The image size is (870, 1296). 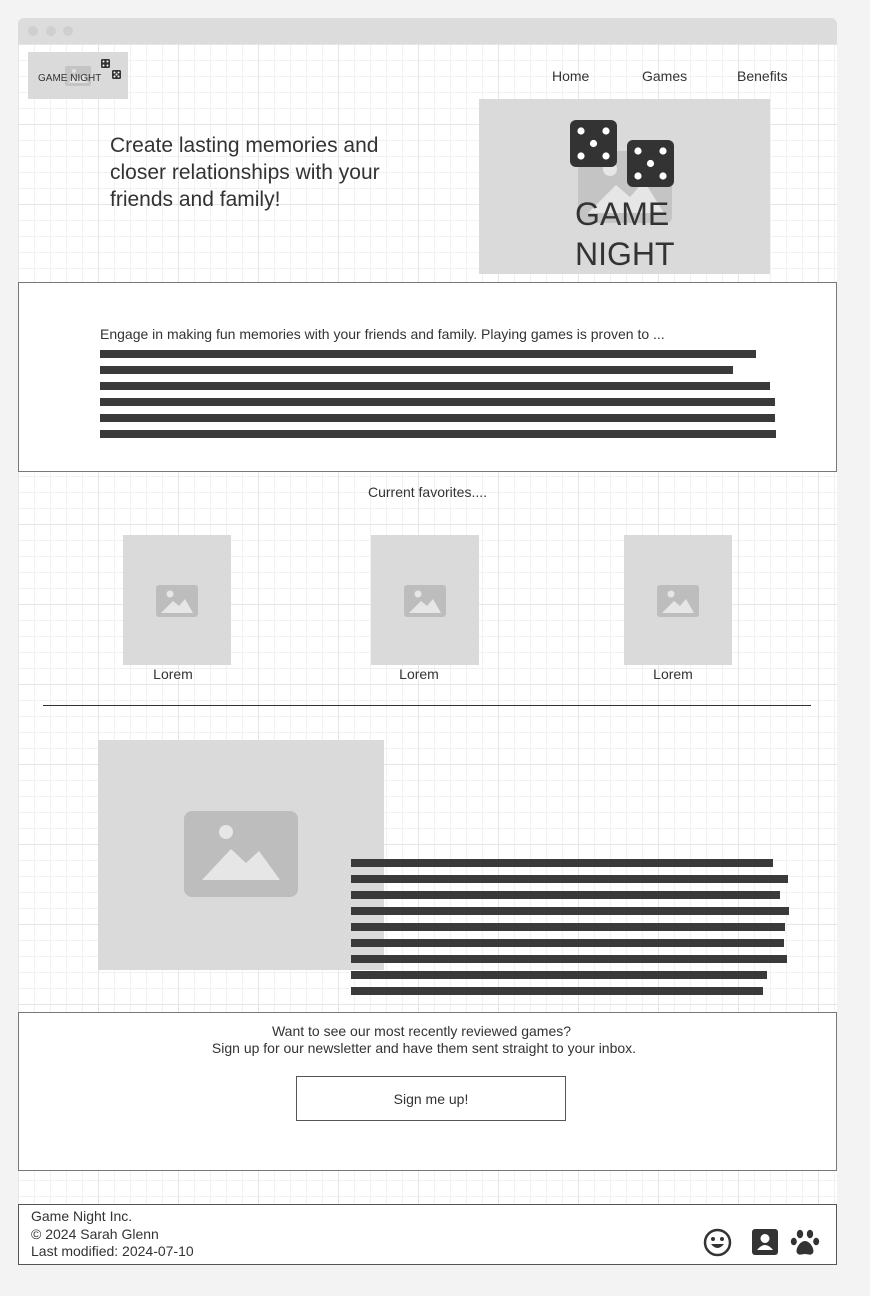 I want to click on browser-titlebar, so click(x=427, y=31).